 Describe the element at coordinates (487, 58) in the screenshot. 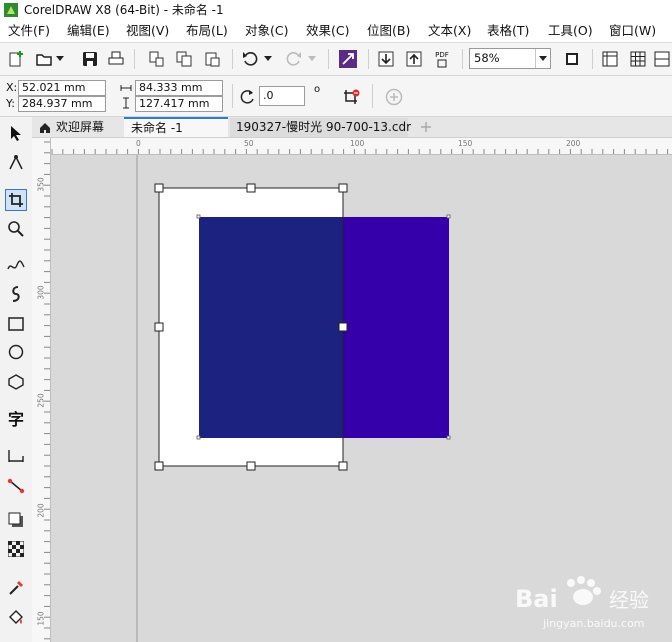

I see `zoom-level-value: 58%` at that location.